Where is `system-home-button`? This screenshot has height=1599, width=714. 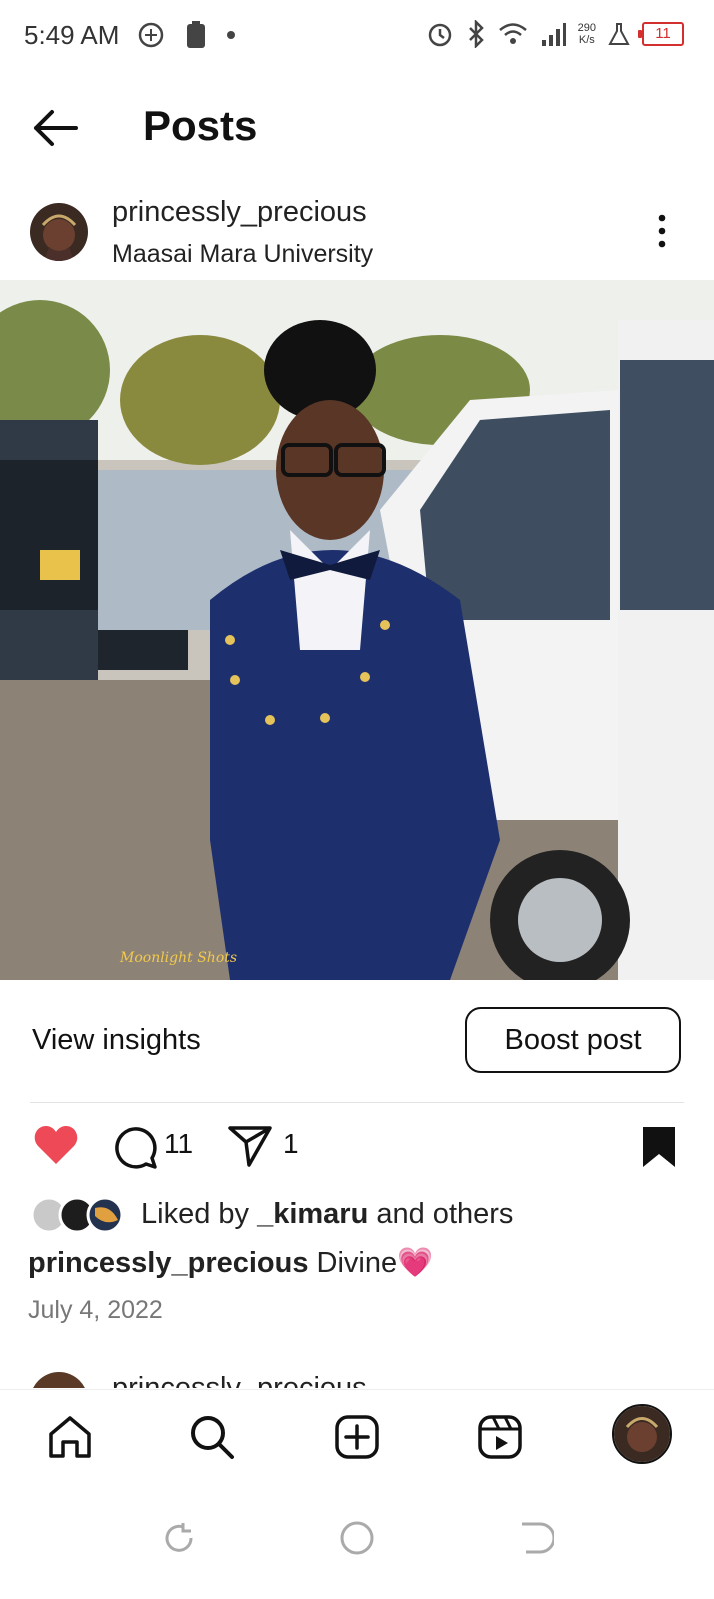
system-home-button is located at coordinates (357, 1538).